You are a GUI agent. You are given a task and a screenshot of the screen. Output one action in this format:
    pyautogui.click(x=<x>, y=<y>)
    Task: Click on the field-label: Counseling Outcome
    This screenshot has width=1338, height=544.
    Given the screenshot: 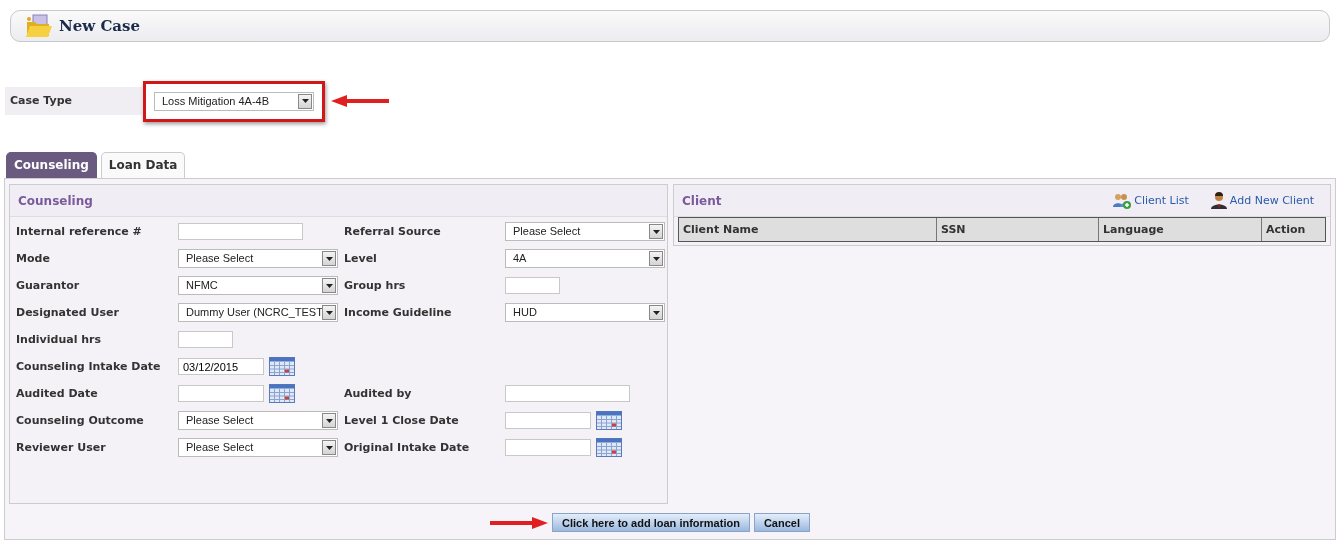 What is the action you would take?
    pyautogui.click(x=80, y=420)
    